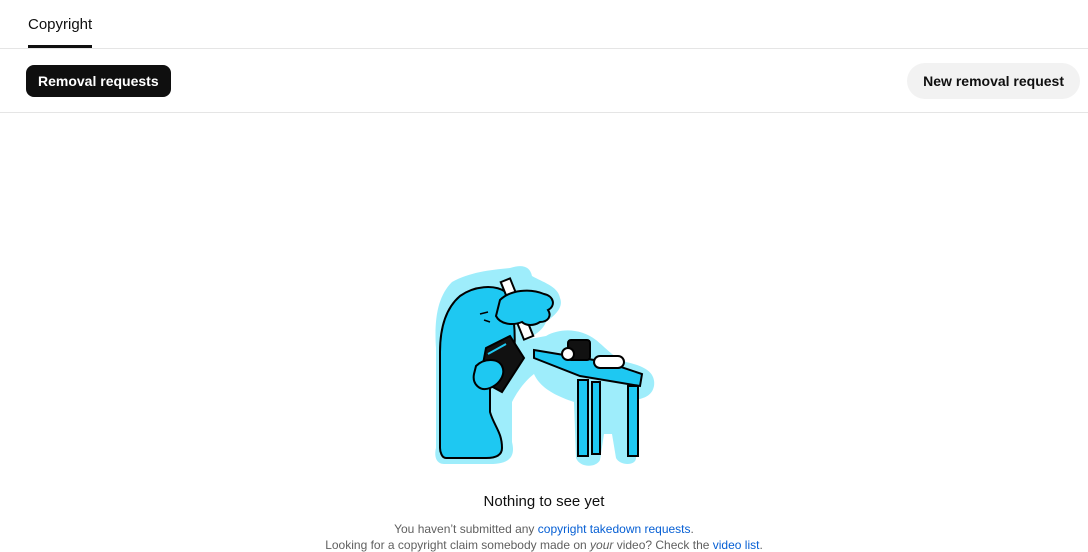 The height and width of the screenshot is (552, 1088). What do you see at coordinates (545, 365) in the screenshot?
I see `empty-state-illustration` at bounding box center [545, 365].